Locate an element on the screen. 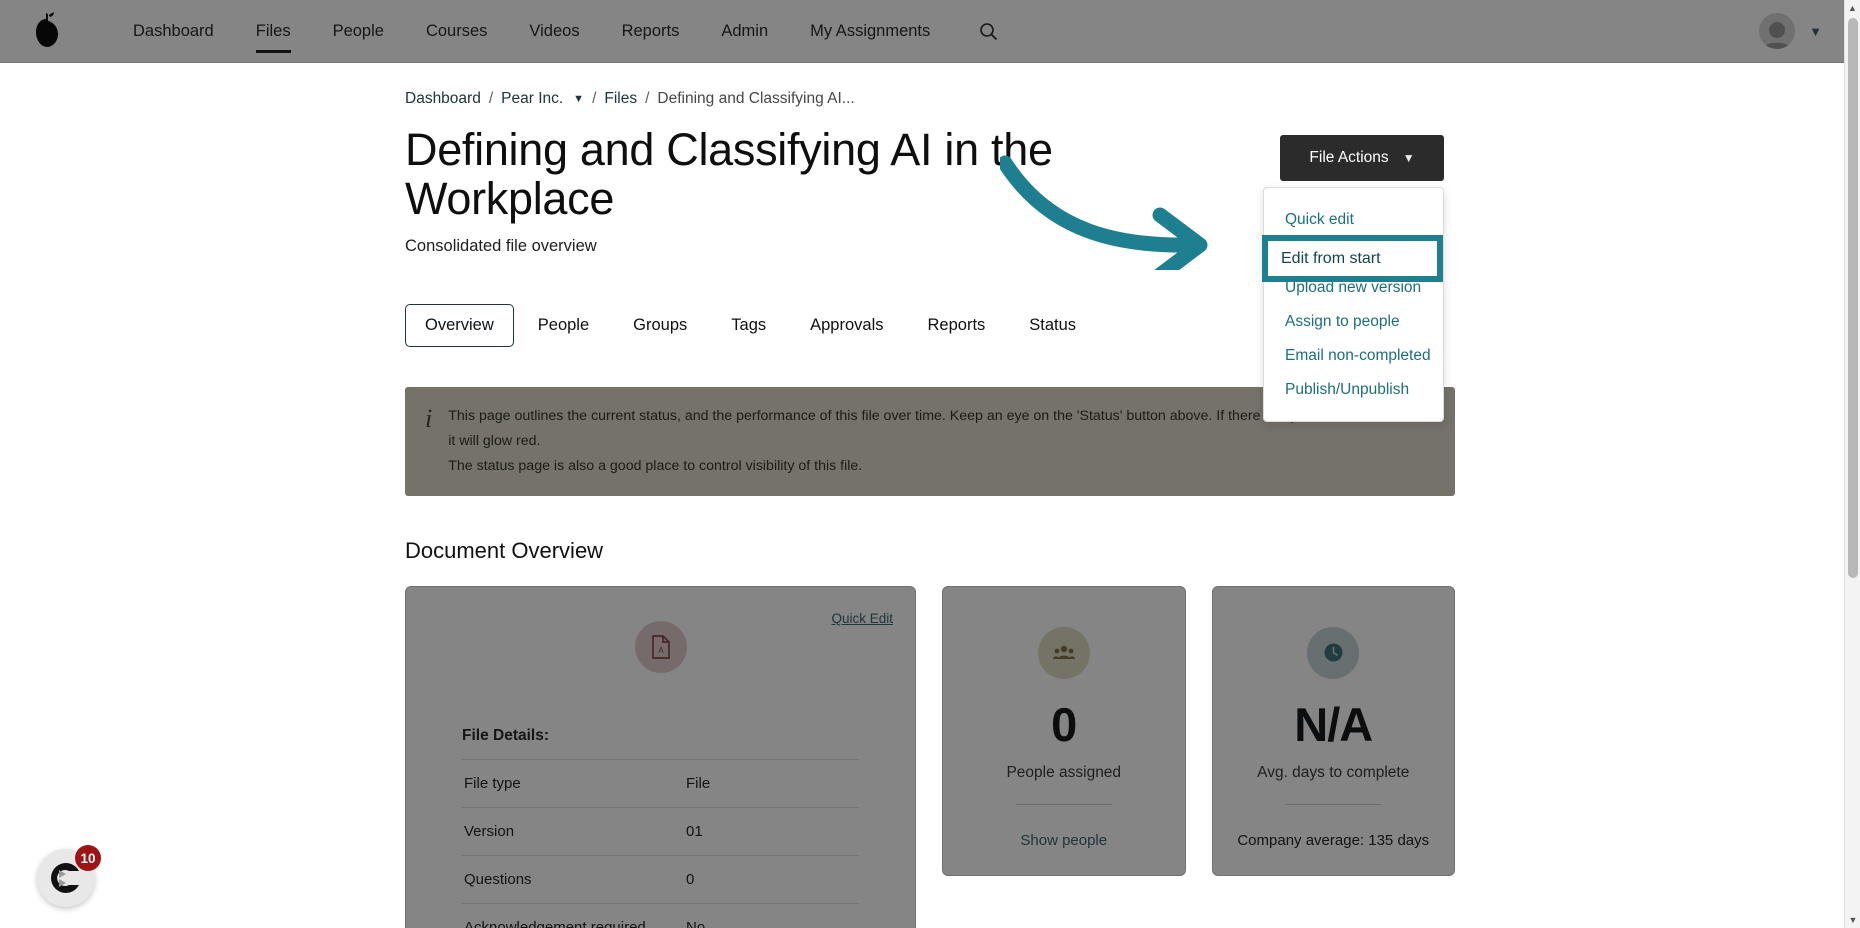 This screenshot has width=1860, height=928. row-value: No is located at coordinates (696, 923).